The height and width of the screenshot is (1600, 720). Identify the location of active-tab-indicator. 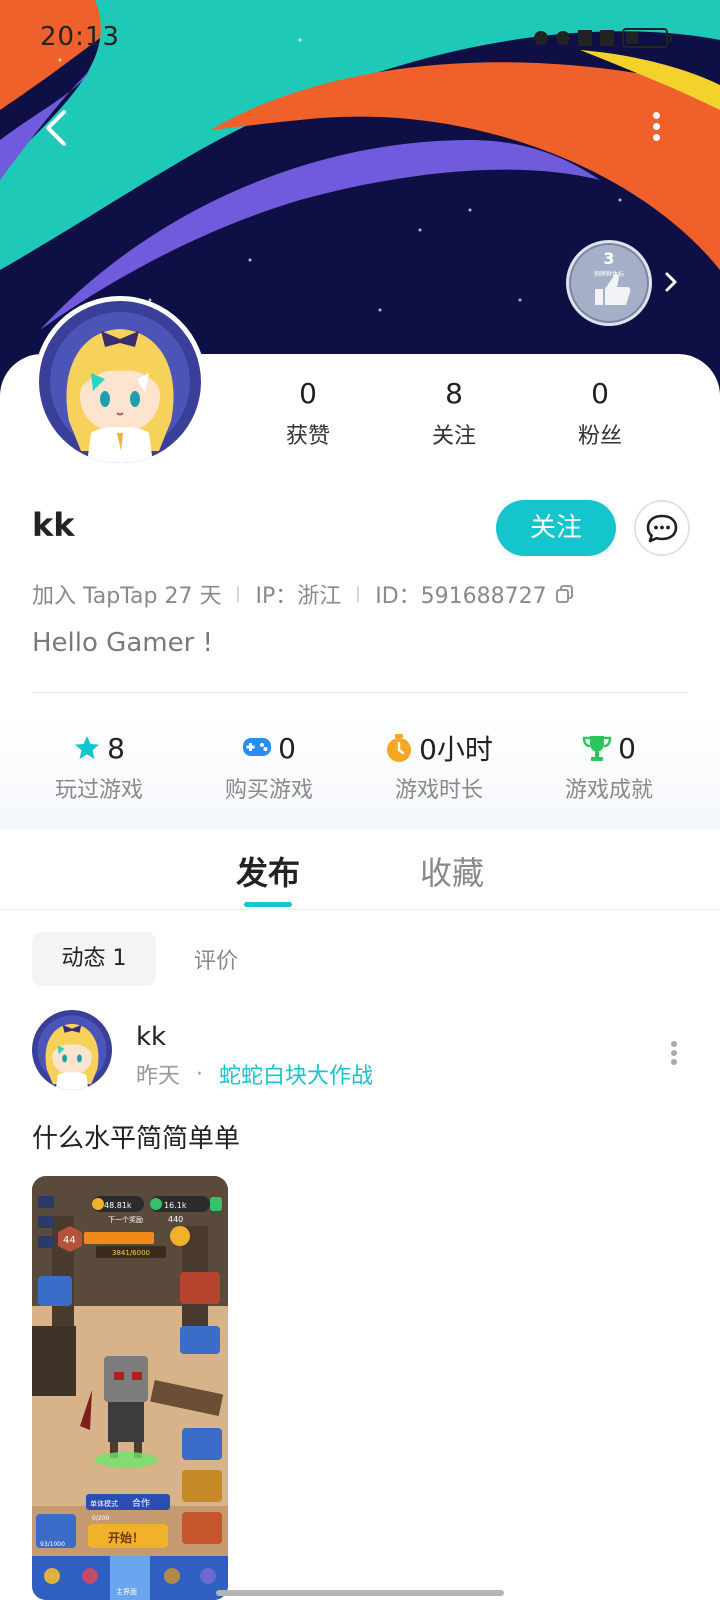
(268, 904).